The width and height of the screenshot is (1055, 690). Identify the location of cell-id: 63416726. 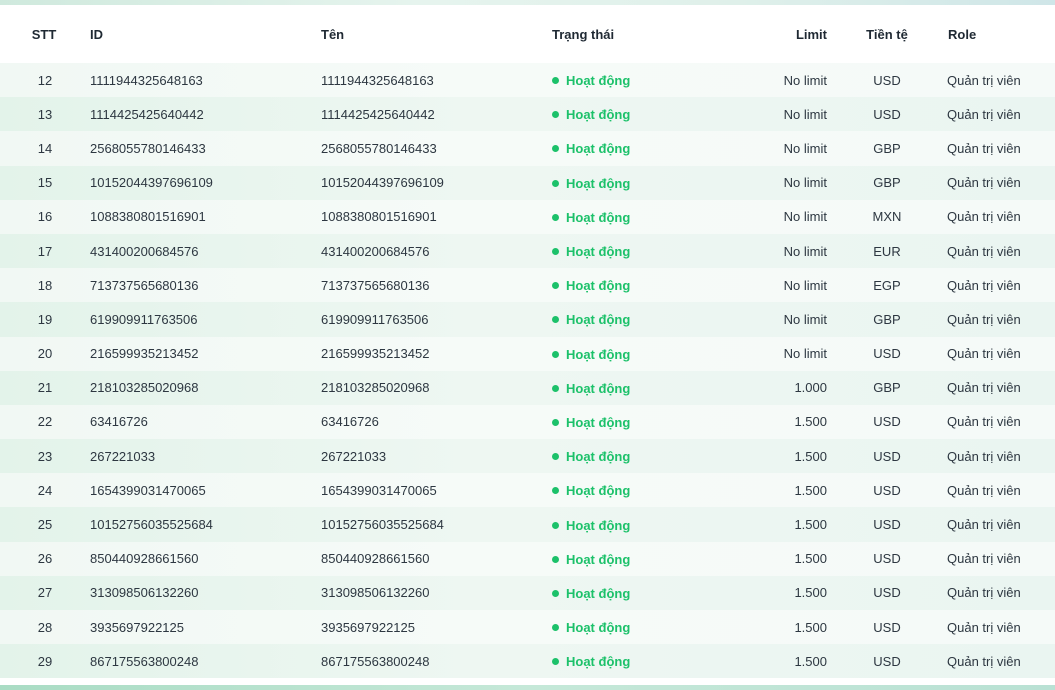
(119, 422).